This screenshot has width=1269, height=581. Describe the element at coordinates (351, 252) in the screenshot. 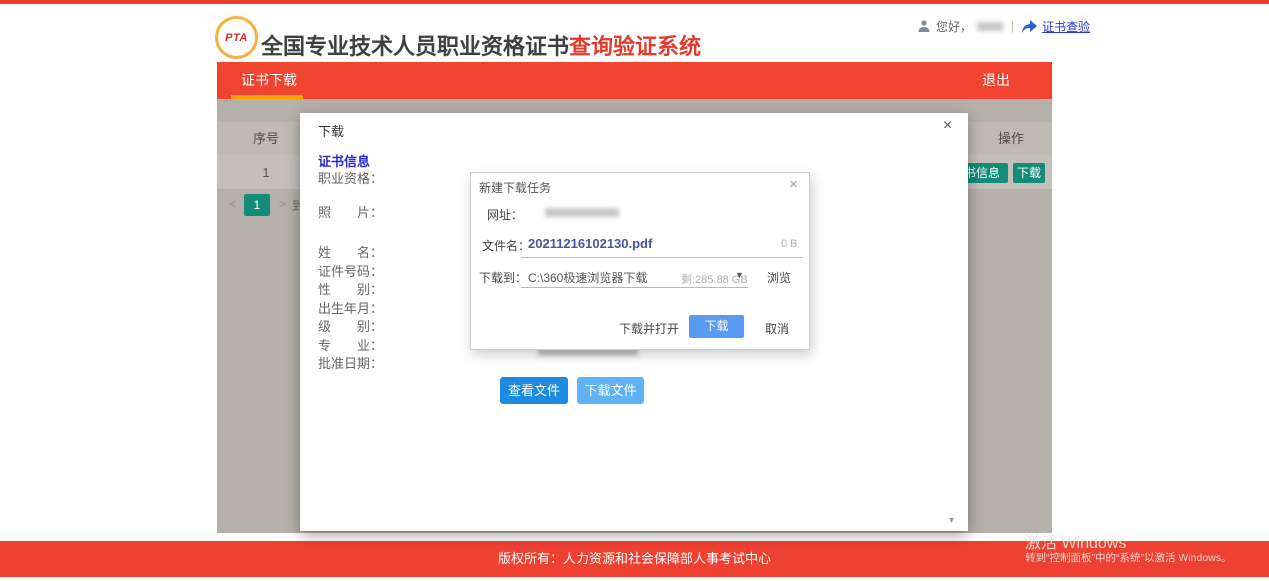

I see `field-label-name: 姓 名：` at that location.